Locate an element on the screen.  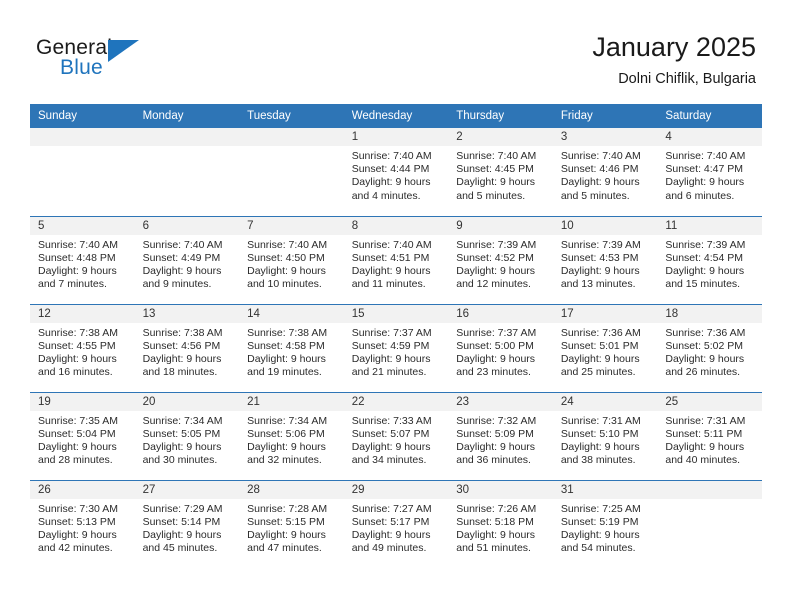
sunset-text: Sunset: 4:51 PM is located at coordinates (390, 257).